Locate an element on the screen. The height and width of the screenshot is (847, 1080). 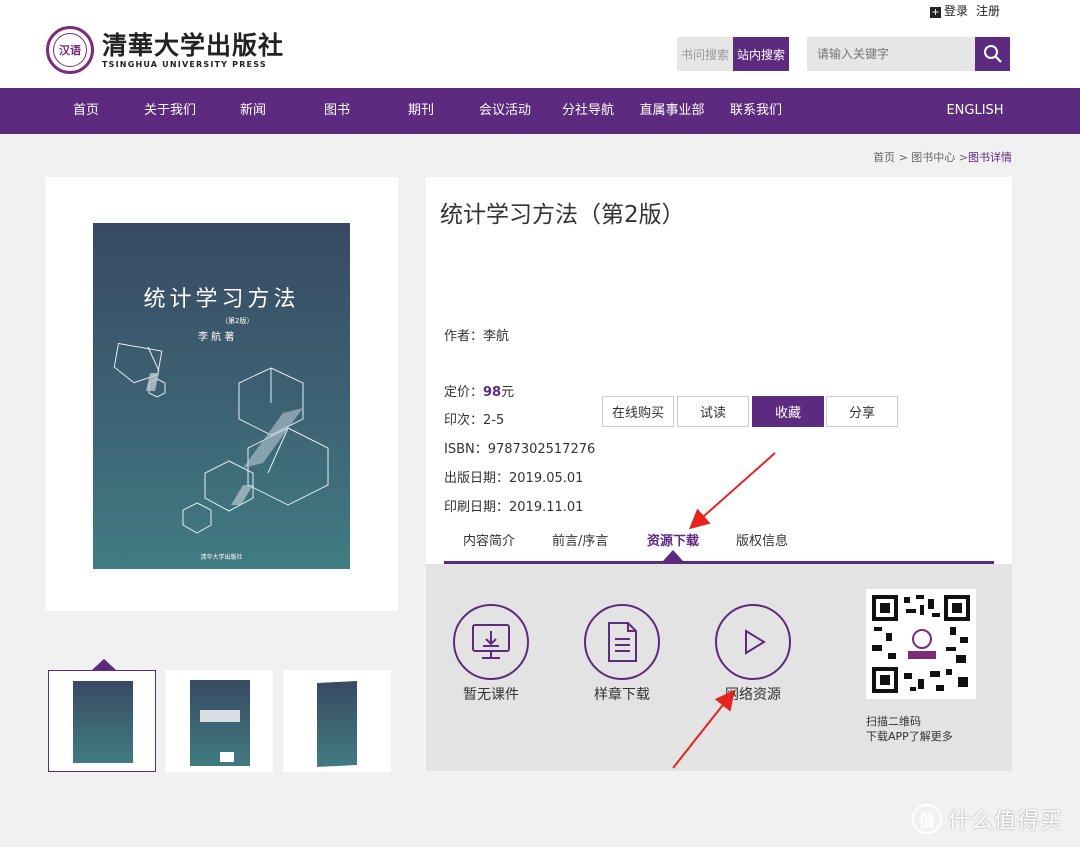
annotation-arrow-network-resource is located at coordinates (703, 729).